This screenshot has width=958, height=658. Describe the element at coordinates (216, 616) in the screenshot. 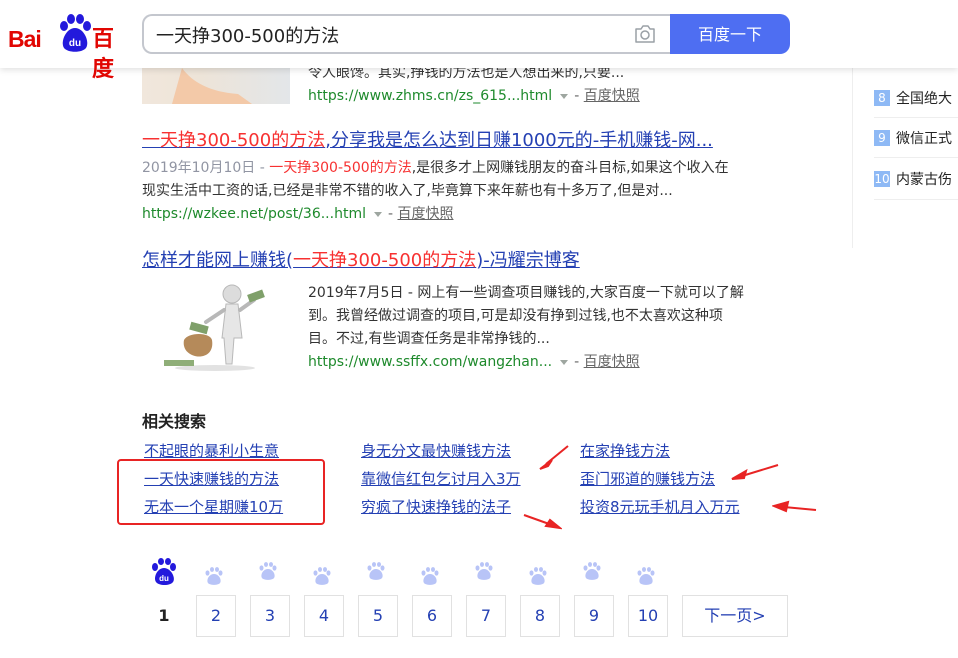

I see `page-number-button: 2` at that location.